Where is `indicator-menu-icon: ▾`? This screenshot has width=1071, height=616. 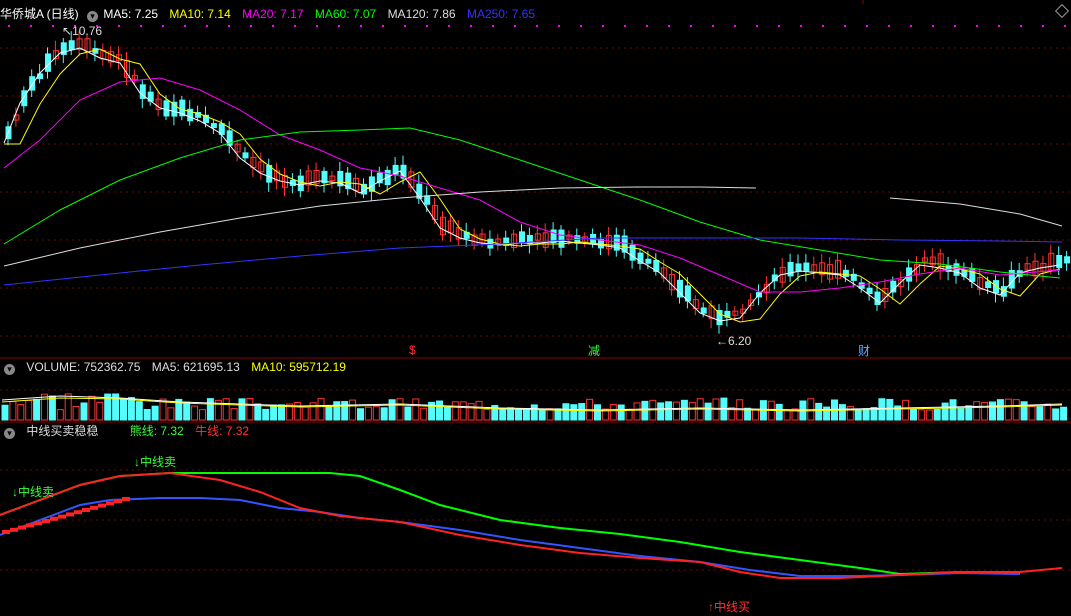 indicator-menu-icon: ▾ is located at coordinates (9, 433).